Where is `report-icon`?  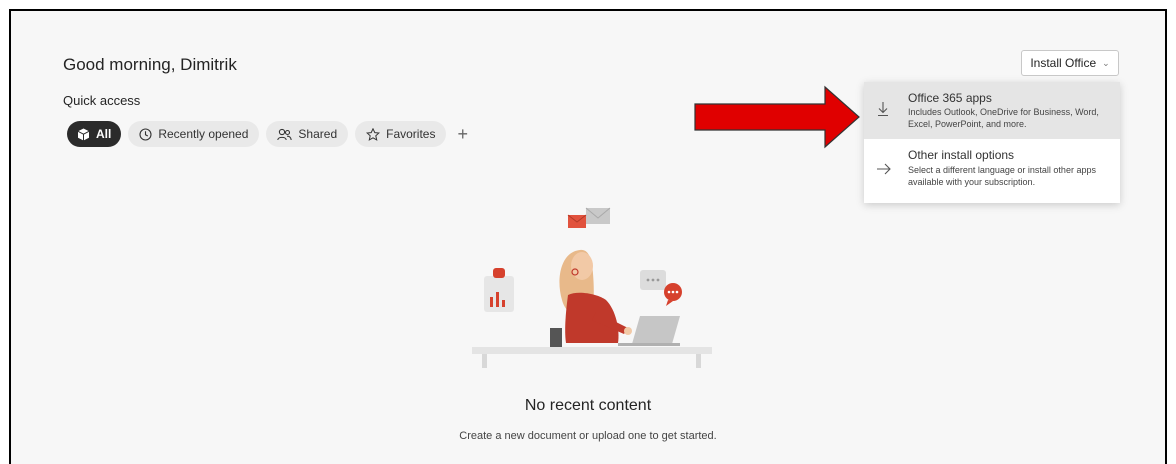
report-icon is located at coordinates (499, 290).